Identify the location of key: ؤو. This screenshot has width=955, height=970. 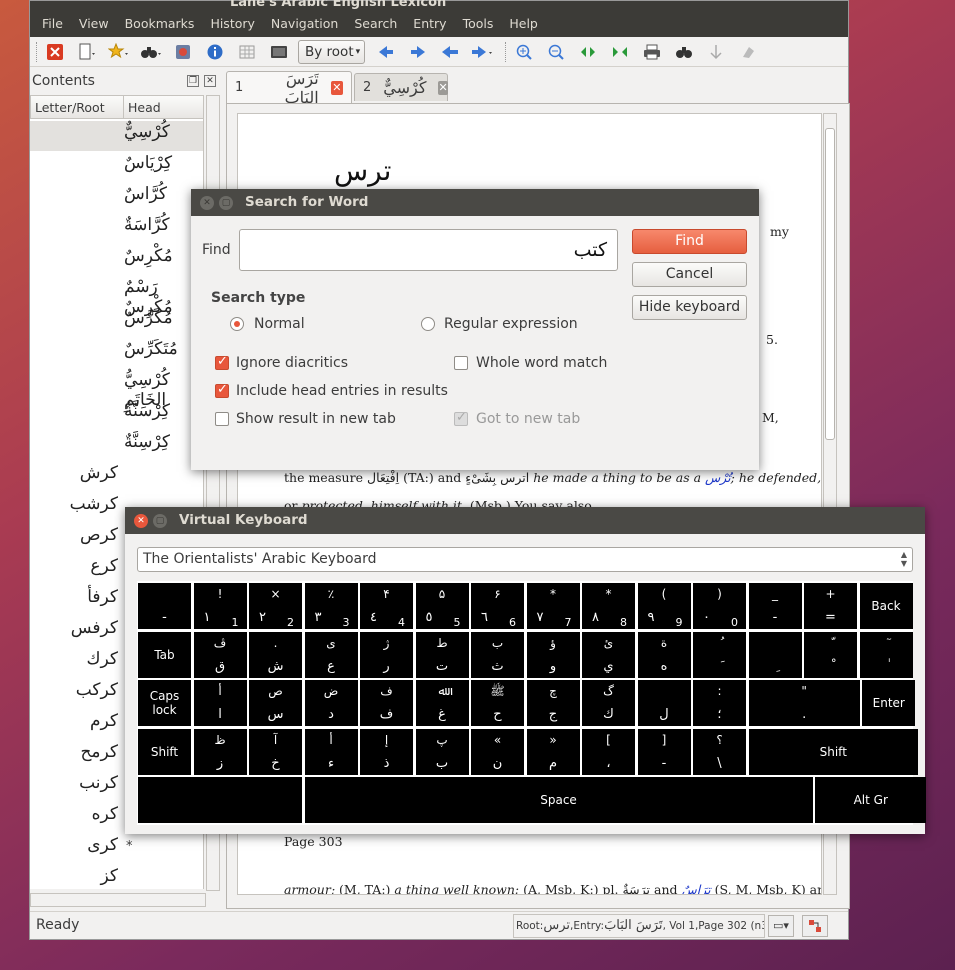
(553, 654).